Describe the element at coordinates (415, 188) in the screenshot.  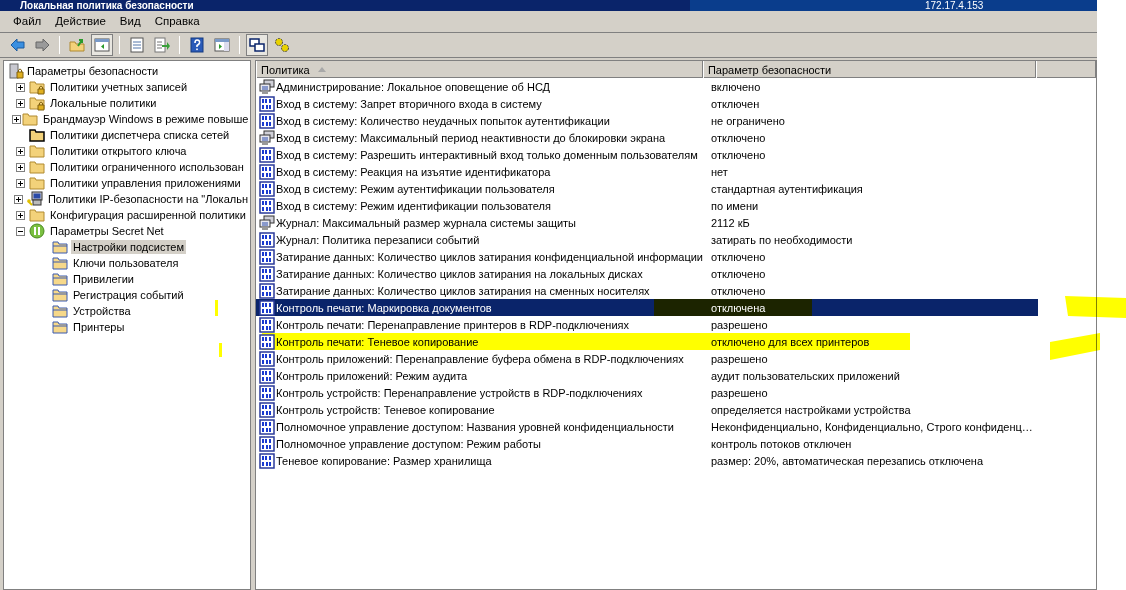
I see `table-cell: Вход в систему: Режим аутентификации пользователя` at that location.